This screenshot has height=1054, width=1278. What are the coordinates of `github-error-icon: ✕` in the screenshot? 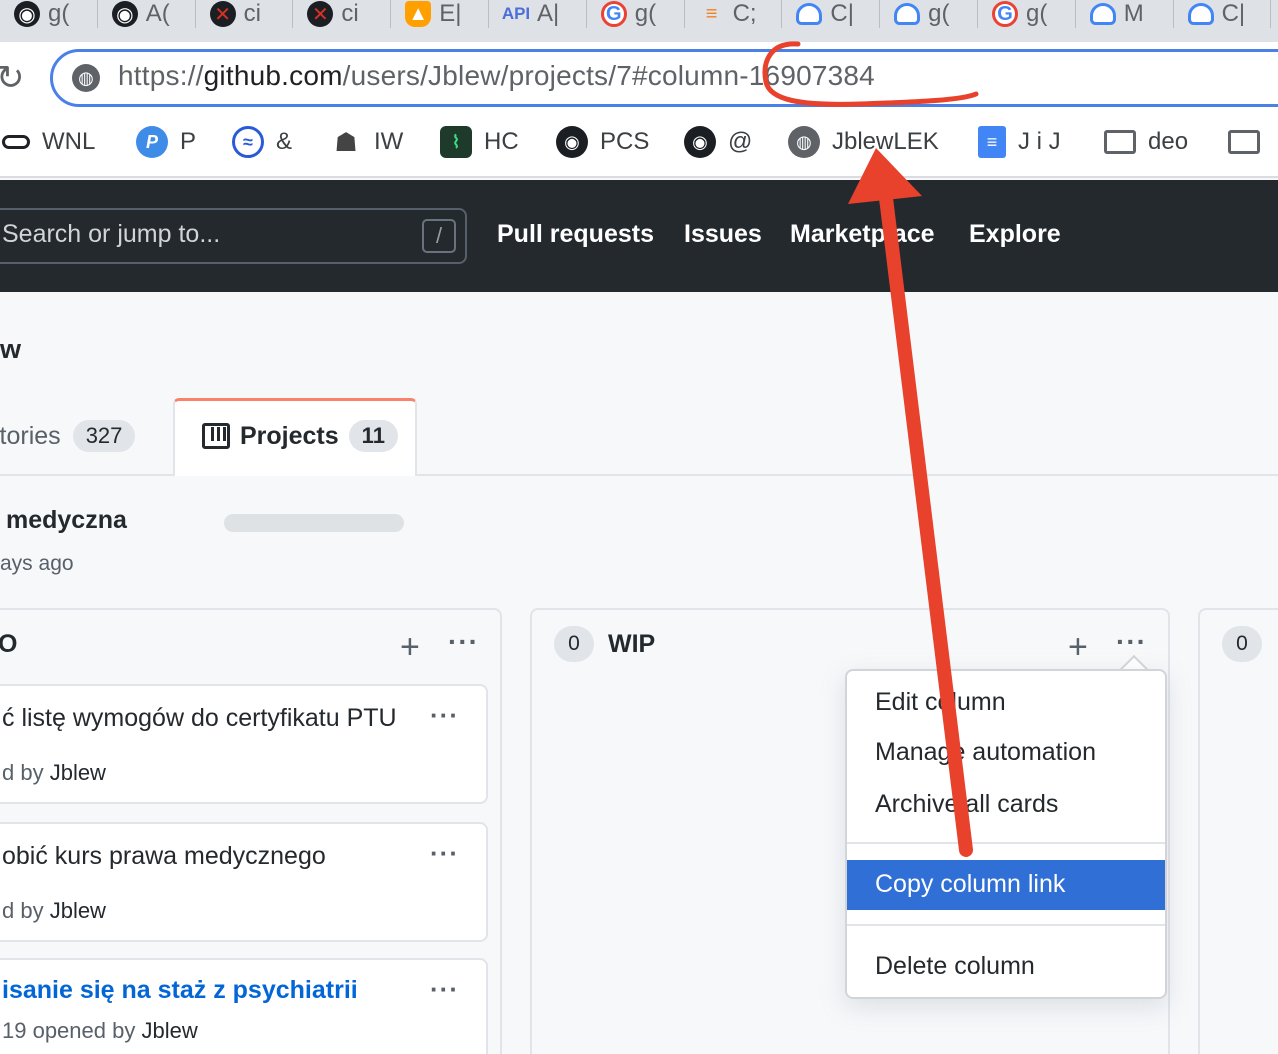 It's located at (222, 14).